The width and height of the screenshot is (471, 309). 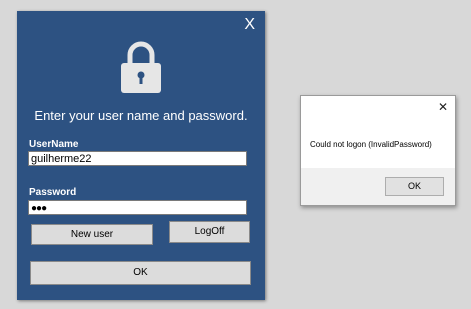 What do you see at coordinates (141, 67) in the screenshot?
I see `lock-icon` at bounding box center [141, 67].